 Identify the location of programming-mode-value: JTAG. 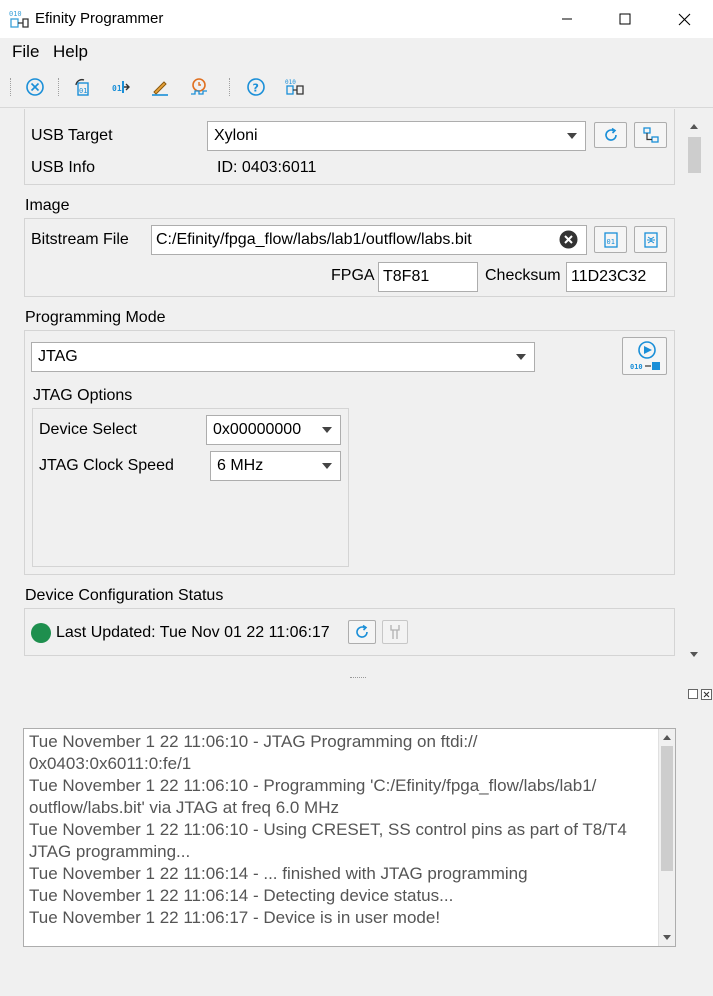
(58, 356).